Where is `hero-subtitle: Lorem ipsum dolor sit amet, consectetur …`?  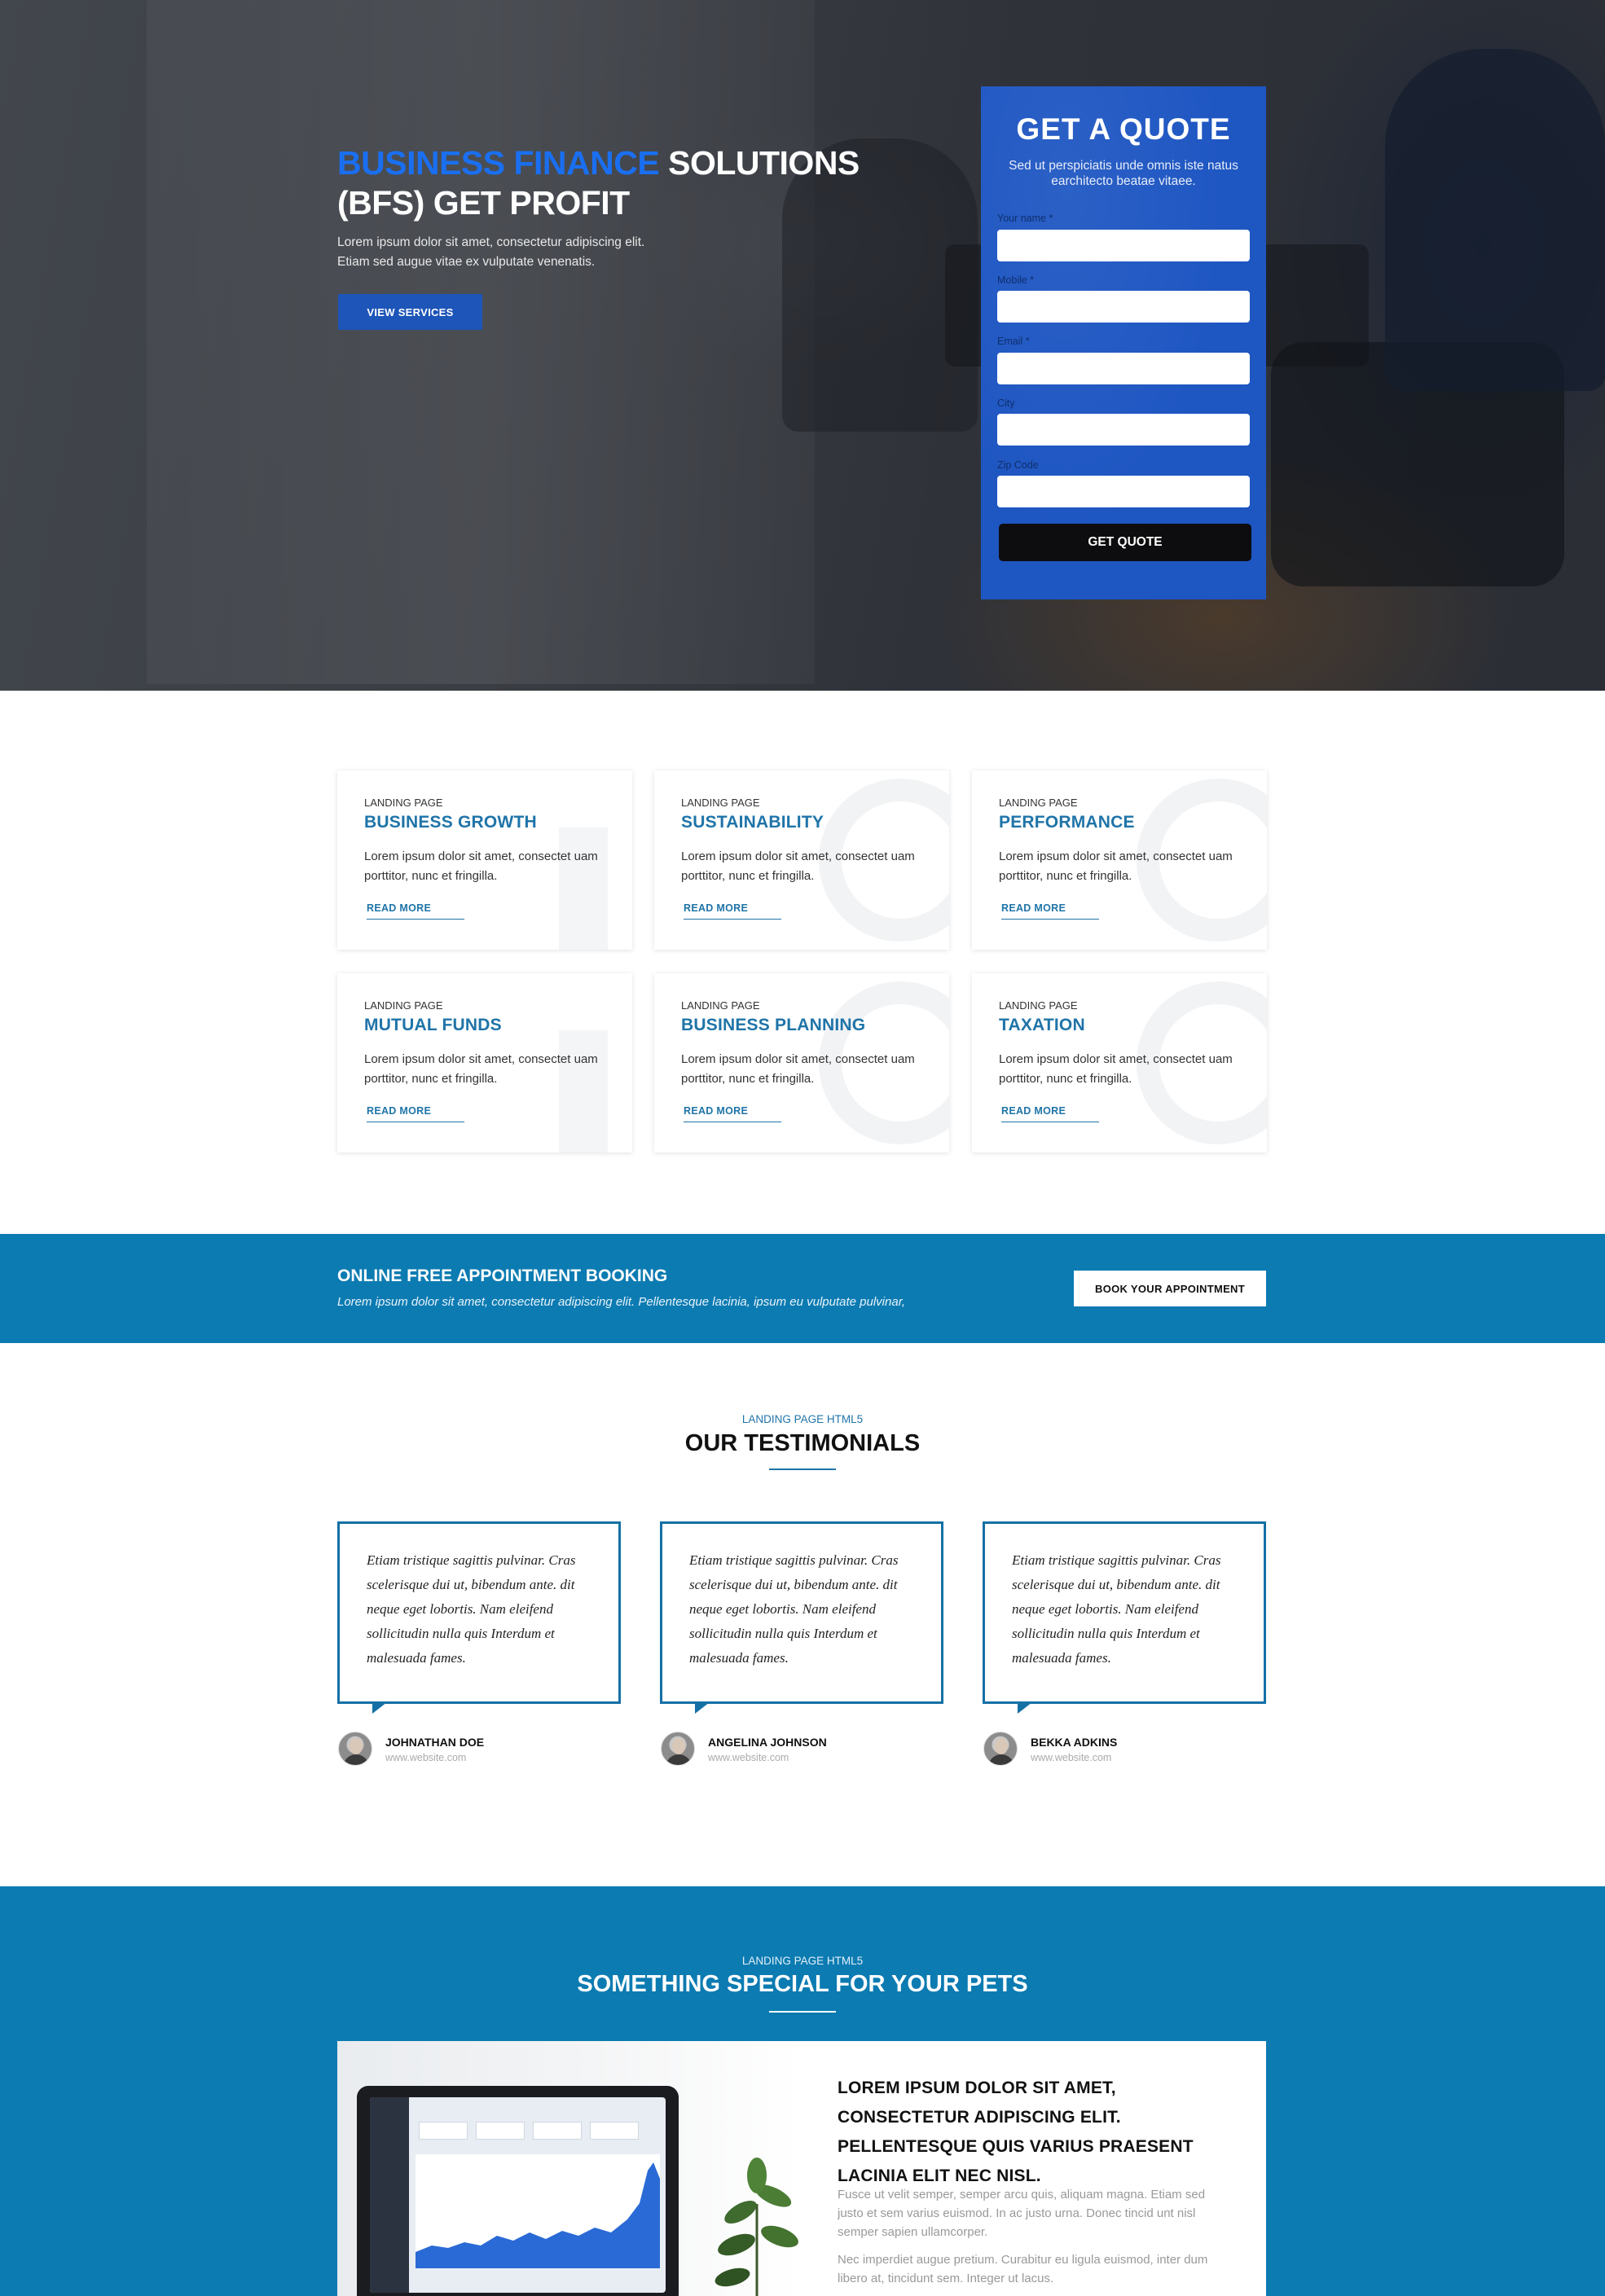 hero-subtitle: Lorem ipsum dolor sit amet, consectetur … is located at coordinates (524, 252).